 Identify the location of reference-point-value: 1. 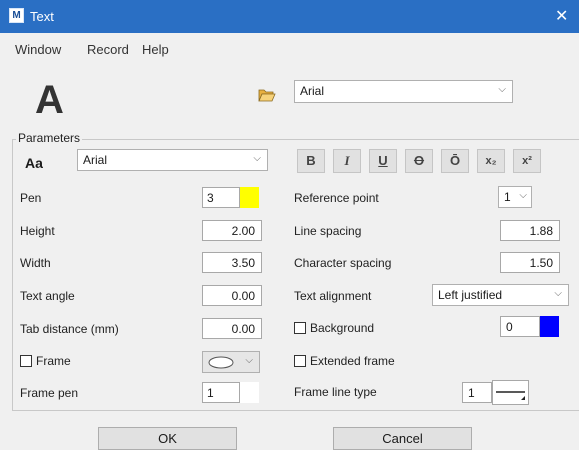
(507, 197).